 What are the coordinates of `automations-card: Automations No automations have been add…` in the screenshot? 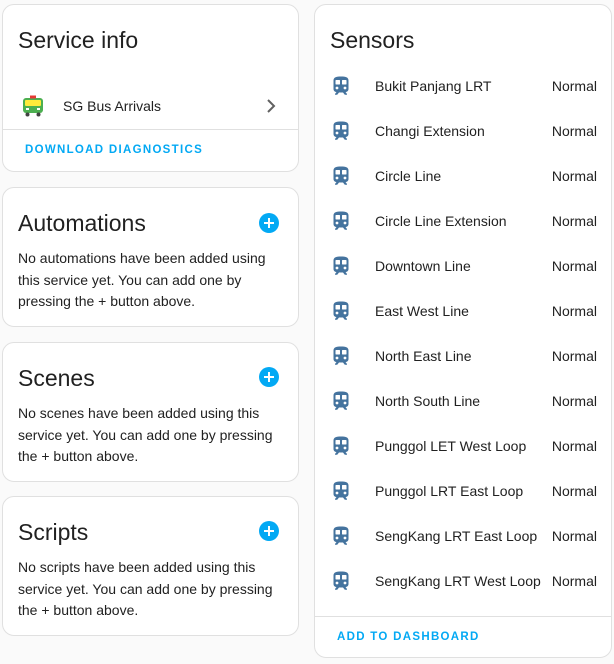 It's located at (150, 257).